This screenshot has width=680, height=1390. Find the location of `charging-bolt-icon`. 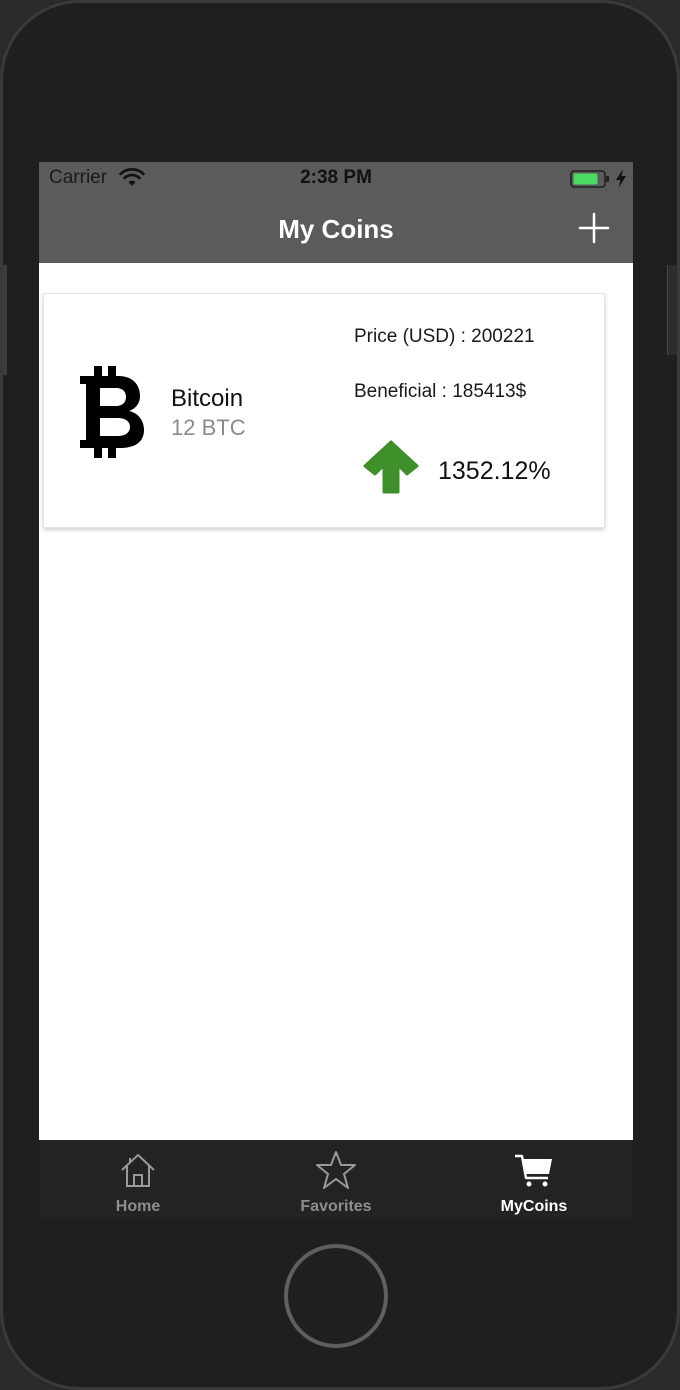

charging-bolt-icon is located at coordinates (621, 178).